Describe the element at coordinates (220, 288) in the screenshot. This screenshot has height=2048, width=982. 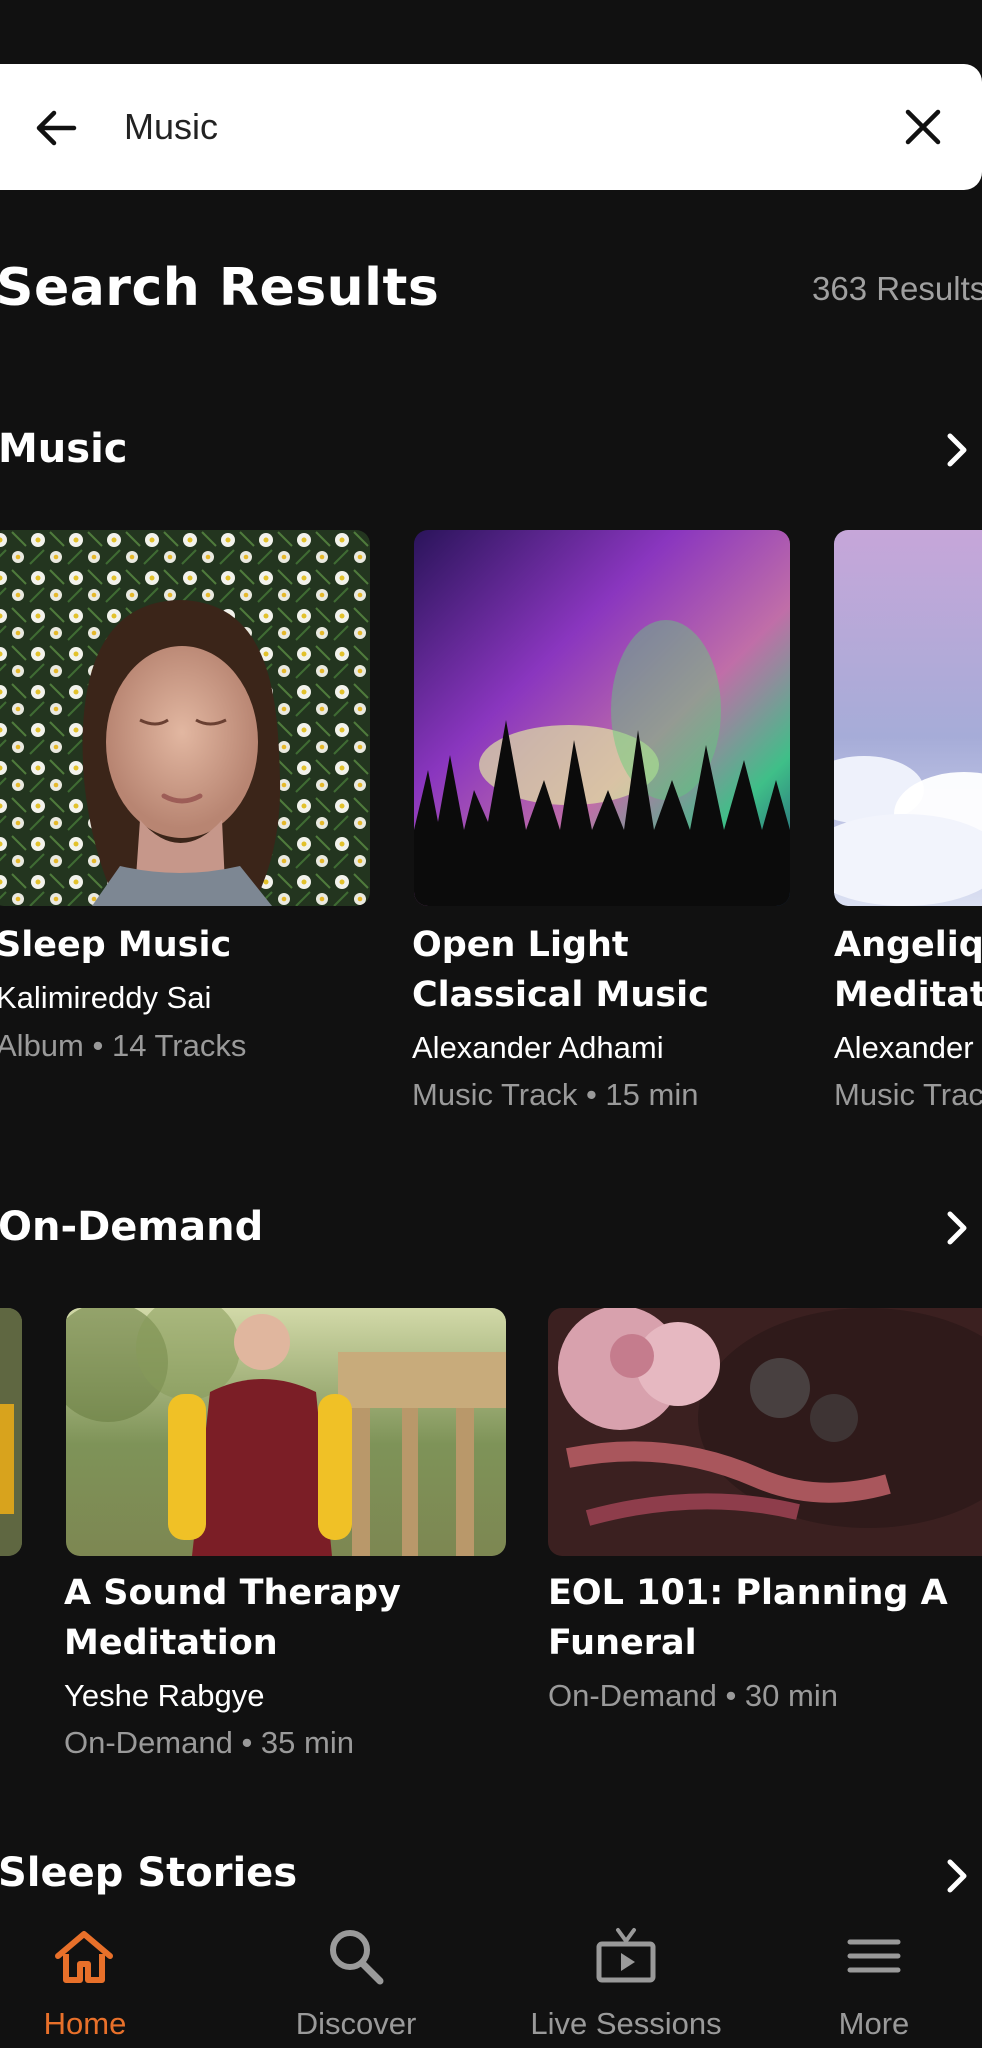
I see `page-title: Search Results` at that location.